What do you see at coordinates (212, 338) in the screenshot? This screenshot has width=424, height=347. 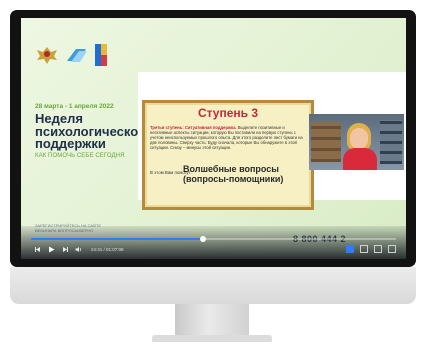 I see `monitor-foot` at bounding box center [212, 338].